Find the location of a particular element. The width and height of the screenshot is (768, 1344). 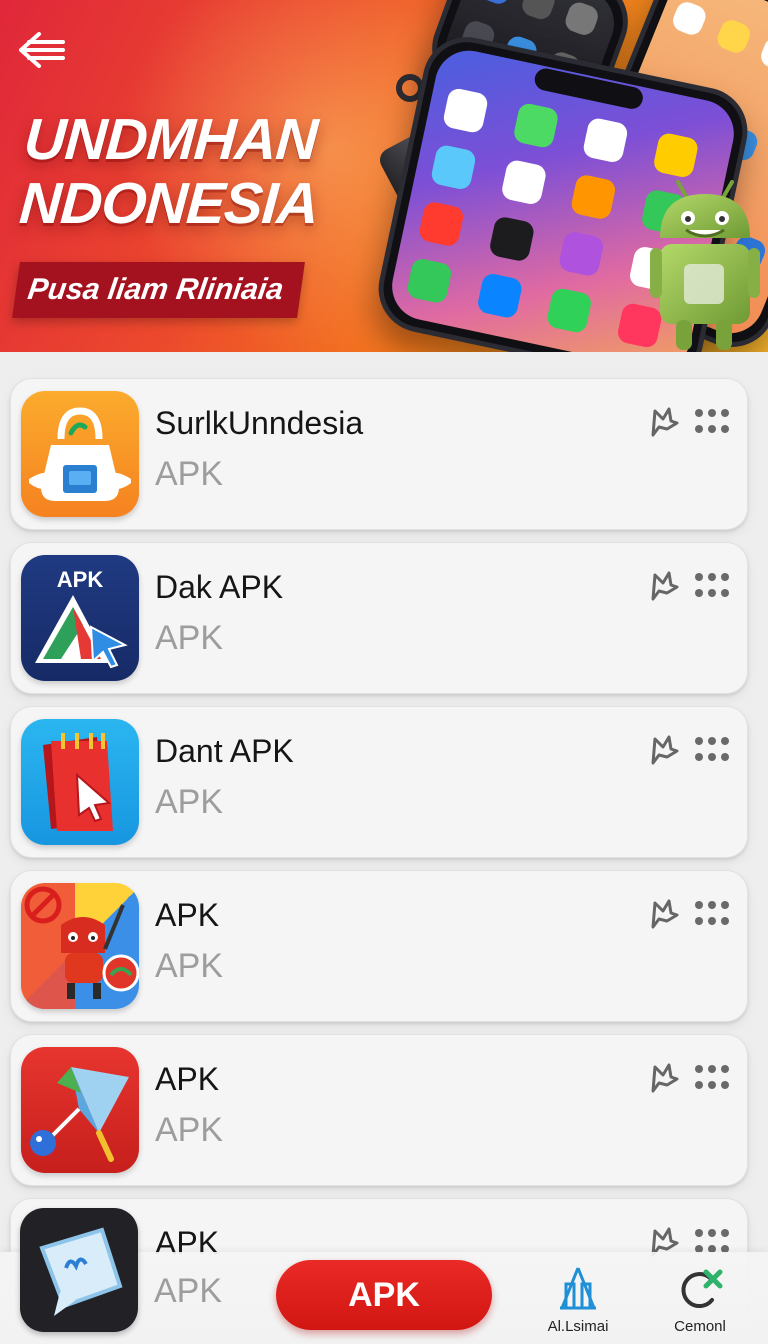

message-bubble-icon is located at coordinates (81, 1271).